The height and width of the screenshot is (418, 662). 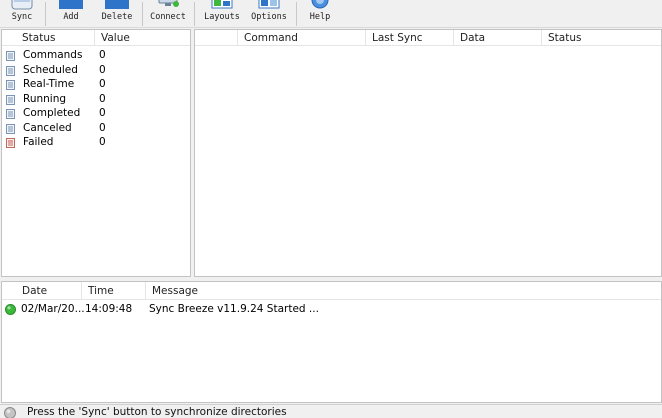 I want to click on stat-label: Canceled, so click(x=47, y=127).